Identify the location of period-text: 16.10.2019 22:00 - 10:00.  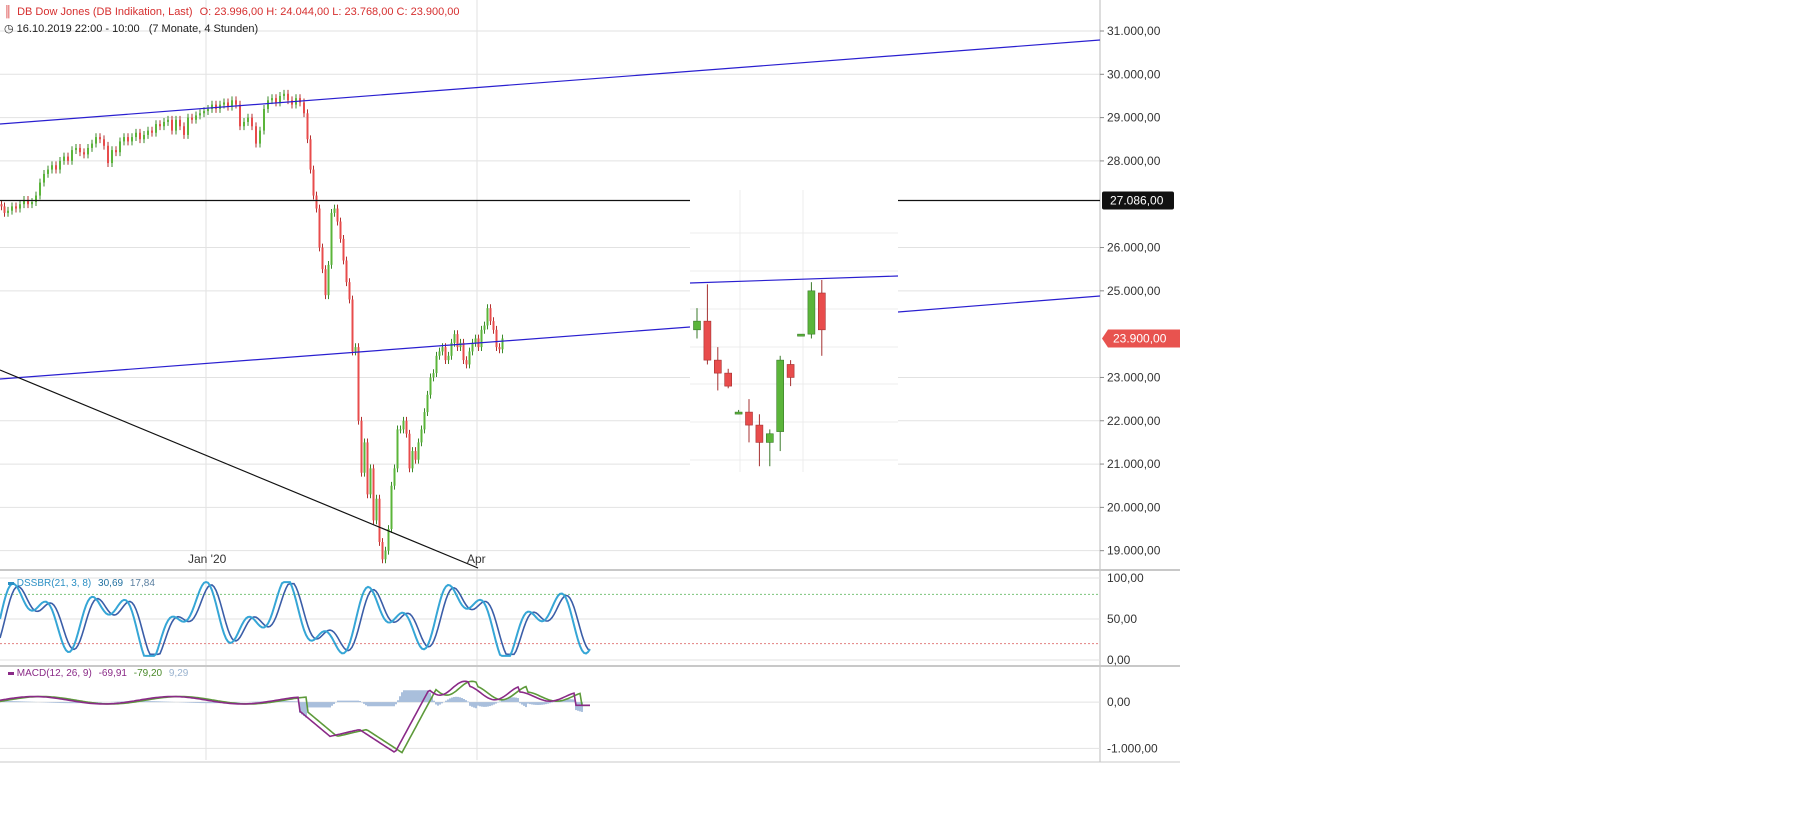
(78, 29).